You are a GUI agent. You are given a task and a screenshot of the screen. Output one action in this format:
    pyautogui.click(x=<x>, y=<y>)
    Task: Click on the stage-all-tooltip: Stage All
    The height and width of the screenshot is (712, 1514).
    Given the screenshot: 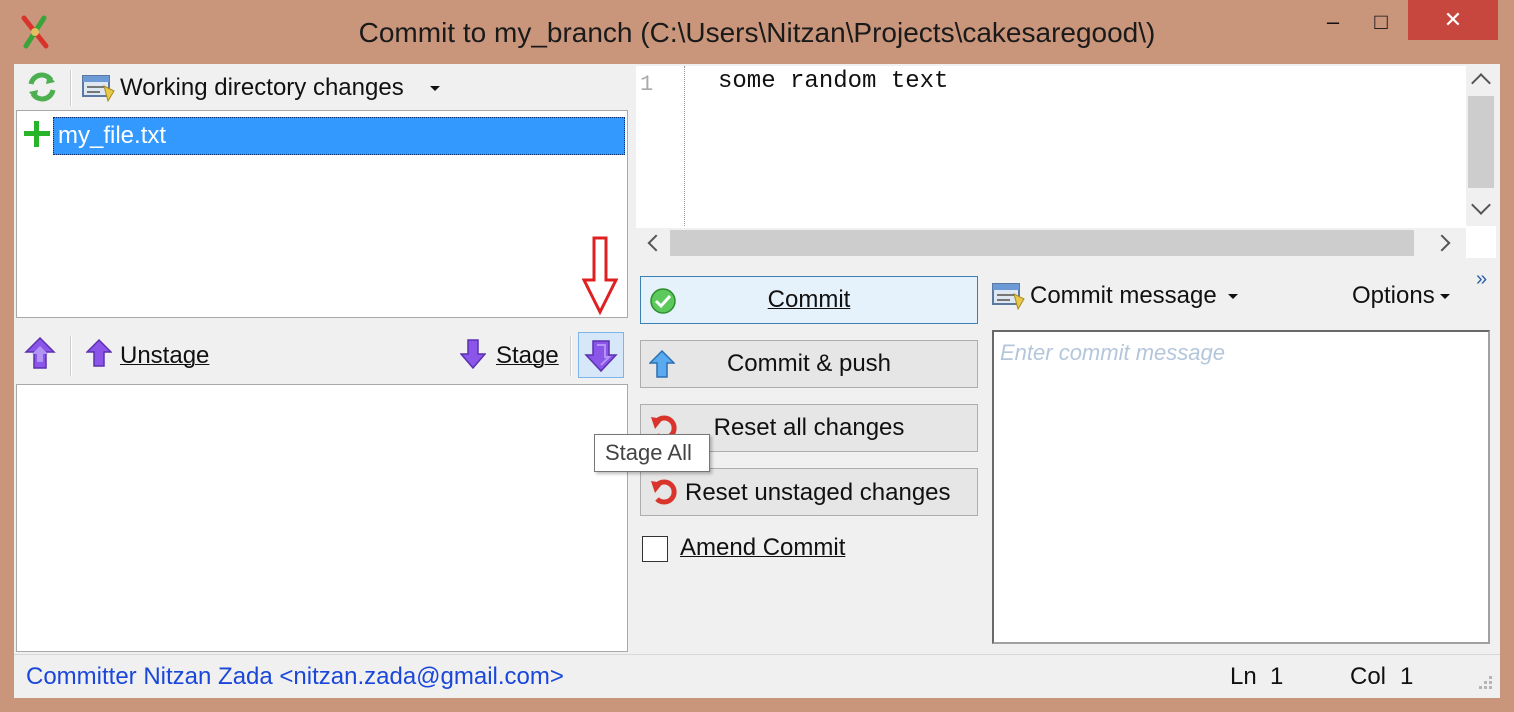 What is the action you would take?
    pyautogui.click(x=652, y=453)
    